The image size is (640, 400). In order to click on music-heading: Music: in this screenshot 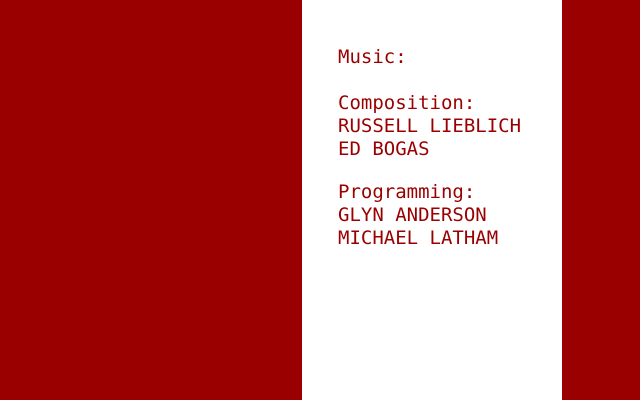, I will do `click(372, 57)`.